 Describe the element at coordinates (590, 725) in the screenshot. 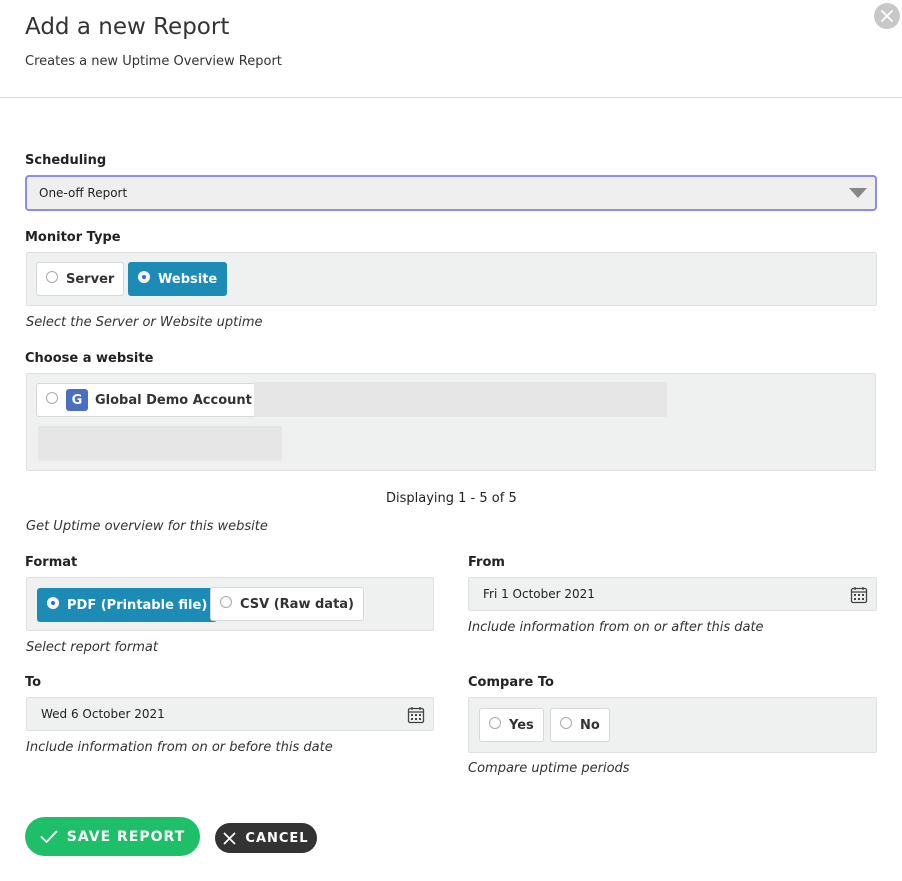

I see `compare-option-label: No` at that location.